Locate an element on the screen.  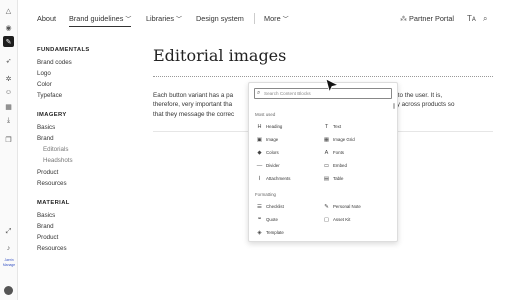
attachments-icon: ⌇ is located at coordinates (259, 178).